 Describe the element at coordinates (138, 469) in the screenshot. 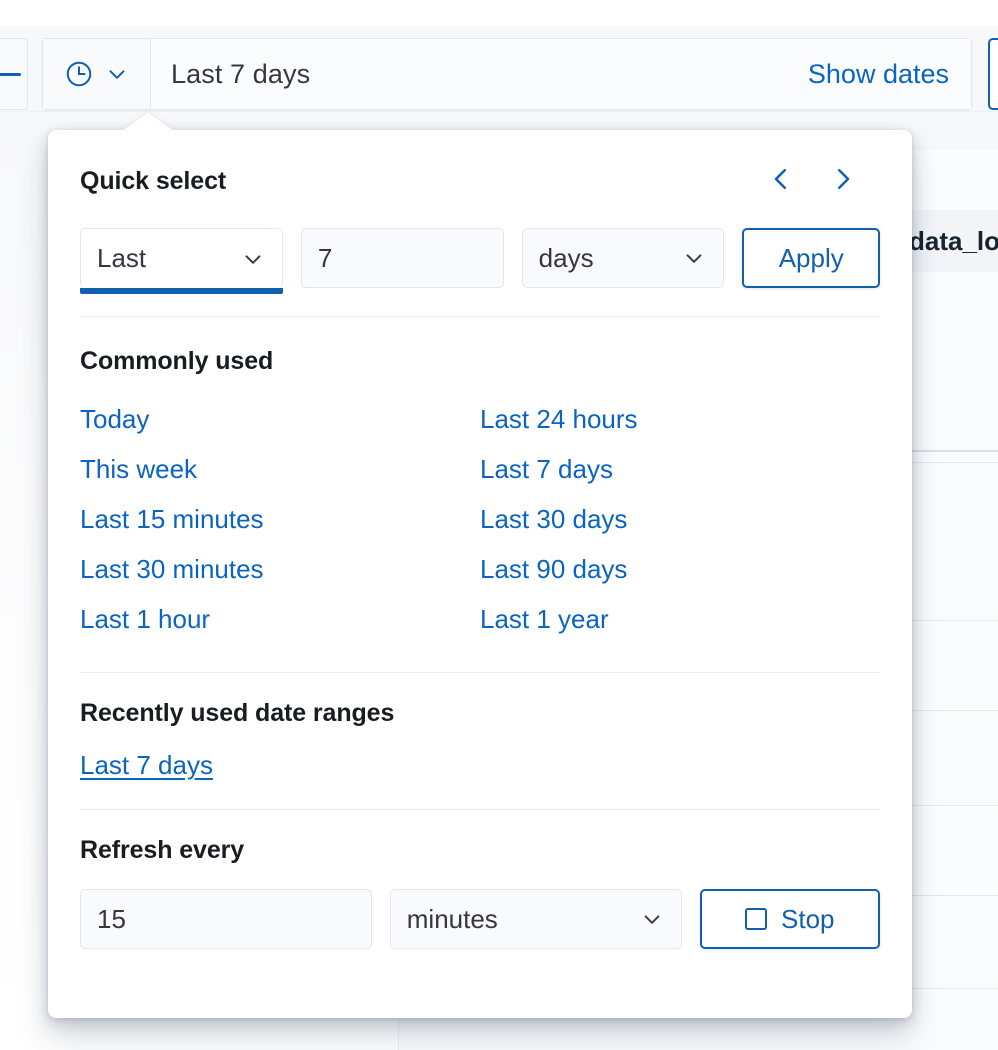

I see `commonly-used-item-this-week: This week` at that location.